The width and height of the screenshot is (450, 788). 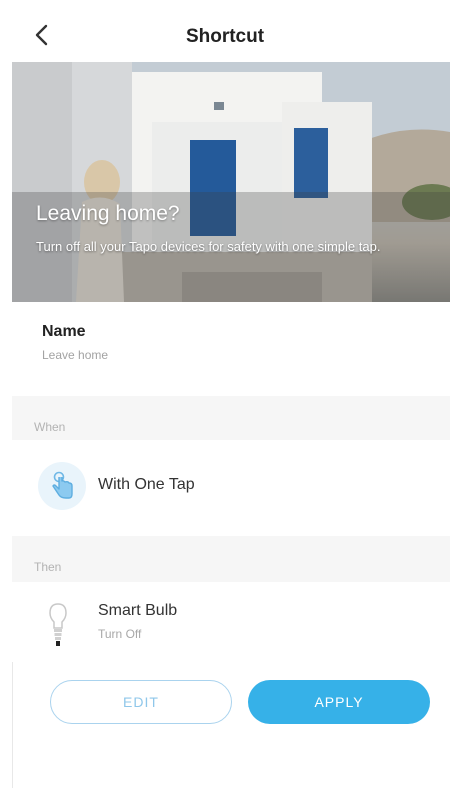 I want to click on tap-icon-circle, so click(x=62, y=486).